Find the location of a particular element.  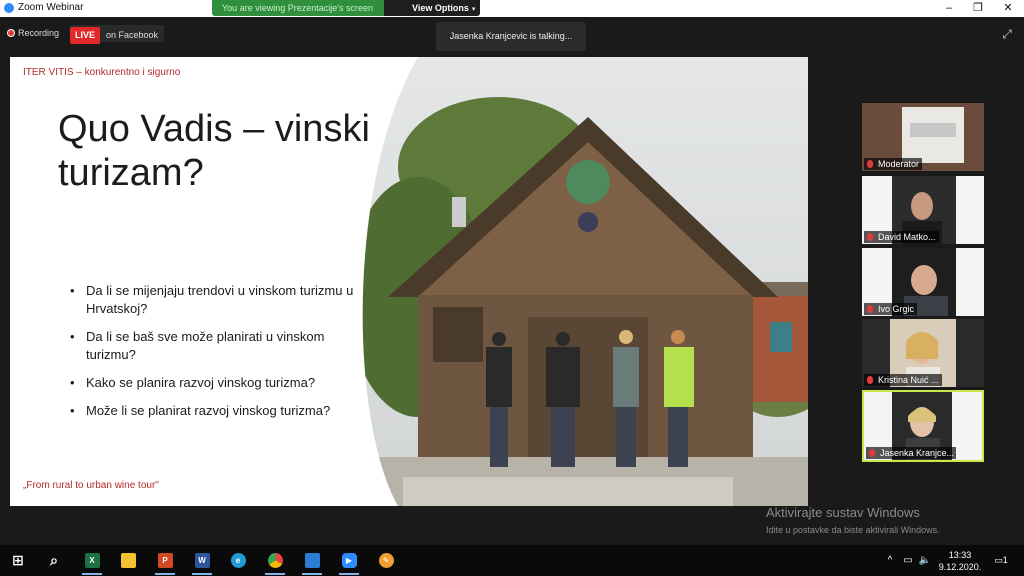

search-icon: ⌕ is located at coordinates (54, 560).